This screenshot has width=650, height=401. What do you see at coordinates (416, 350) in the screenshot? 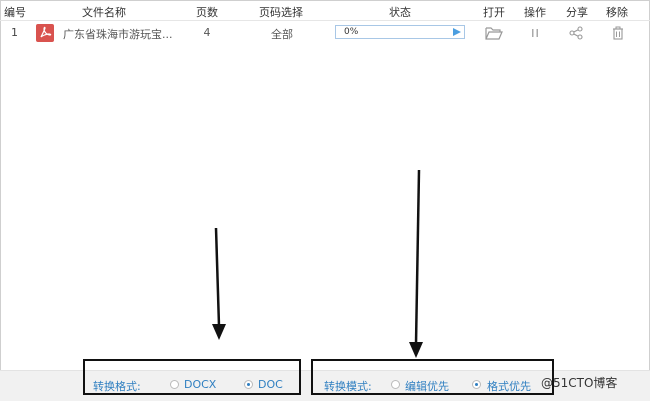
I see `arrow-right-head` at bounding box center [416, 350].